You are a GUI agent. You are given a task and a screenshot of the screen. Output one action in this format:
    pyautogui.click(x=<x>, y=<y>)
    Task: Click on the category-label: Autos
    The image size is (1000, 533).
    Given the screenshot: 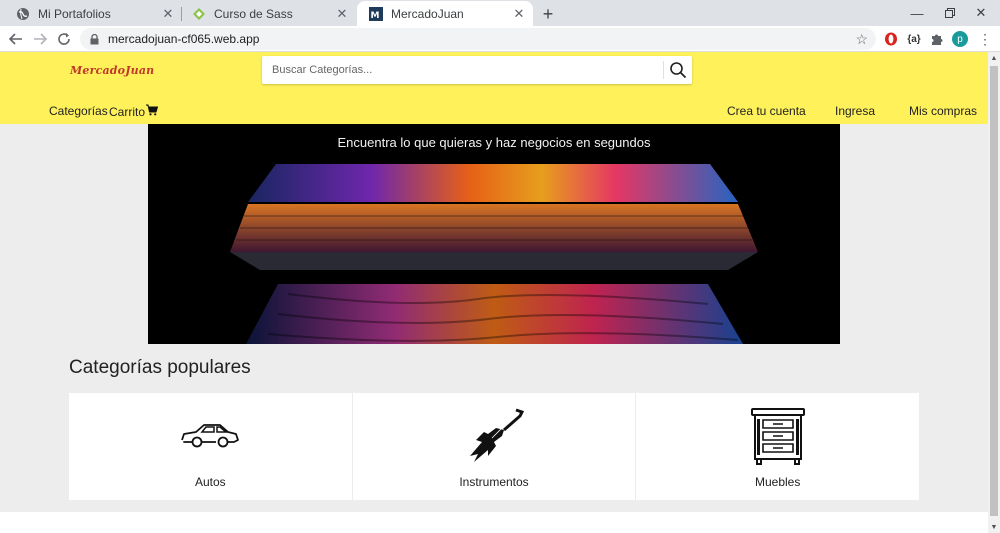 What is the action you would take?
    pyautogui.click(x=210, y=482)
    